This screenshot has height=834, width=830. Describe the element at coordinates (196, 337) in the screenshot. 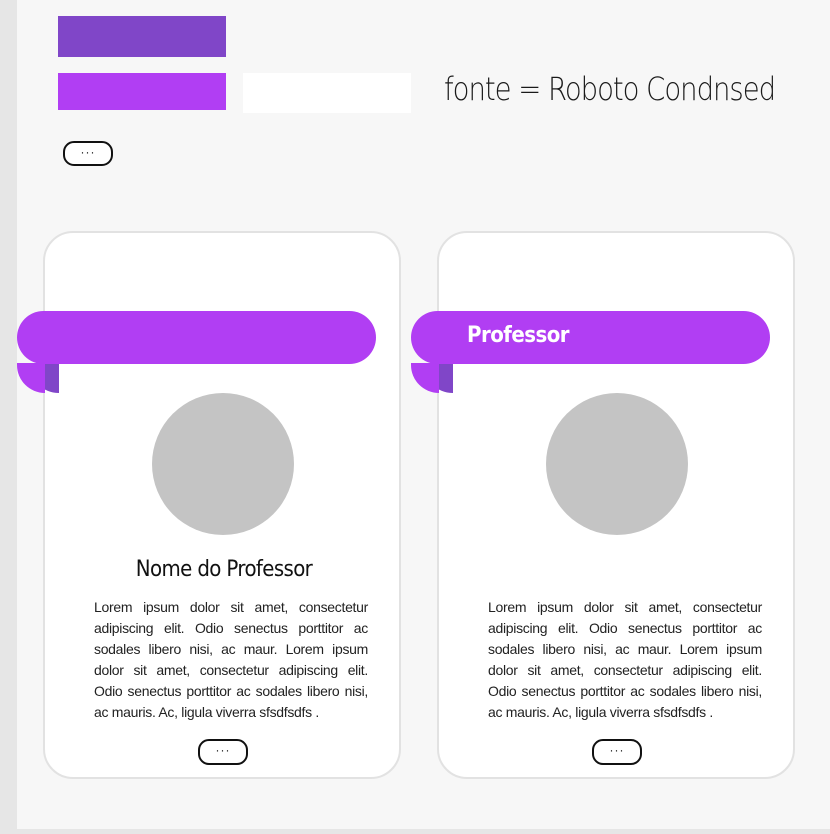

I see `card-ribbon` at that location.